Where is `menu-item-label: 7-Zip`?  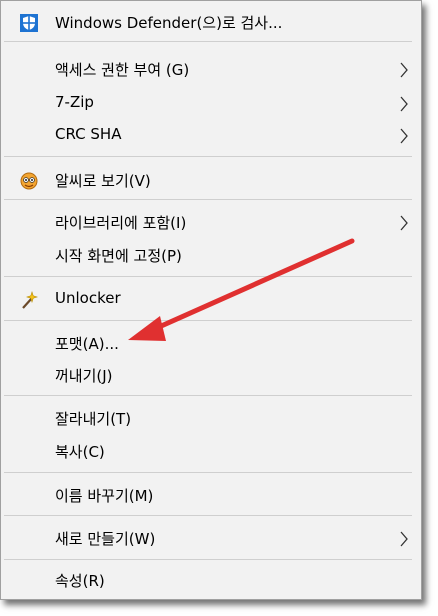 menu-item-label: 7-Zip is located at coordinates (74, 102).